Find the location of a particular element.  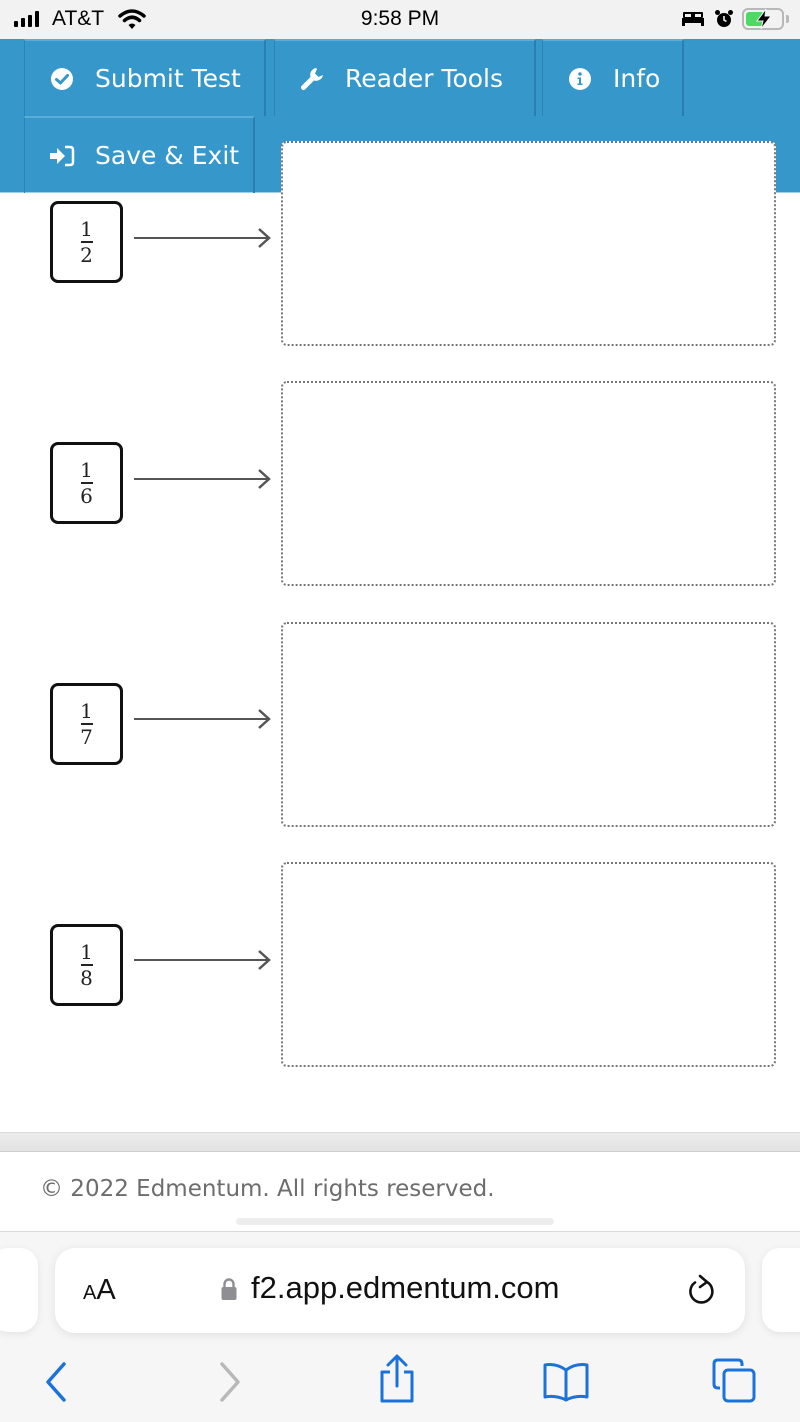

alarm-icon is located at coordinates (724, 18).